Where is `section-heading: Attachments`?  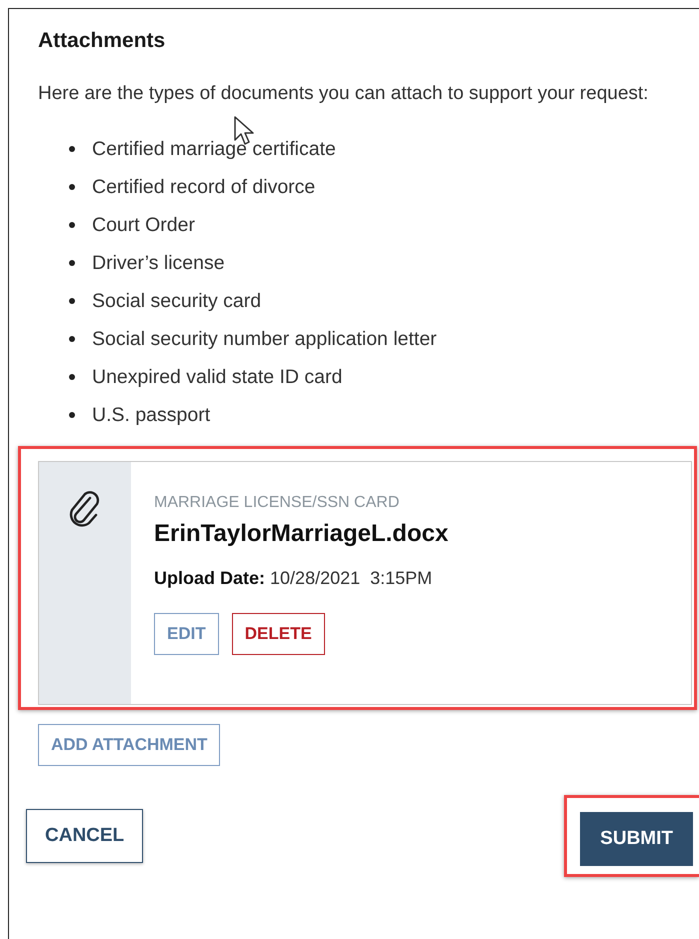 section-heading: Attachments is located at coordinates (102, 41).